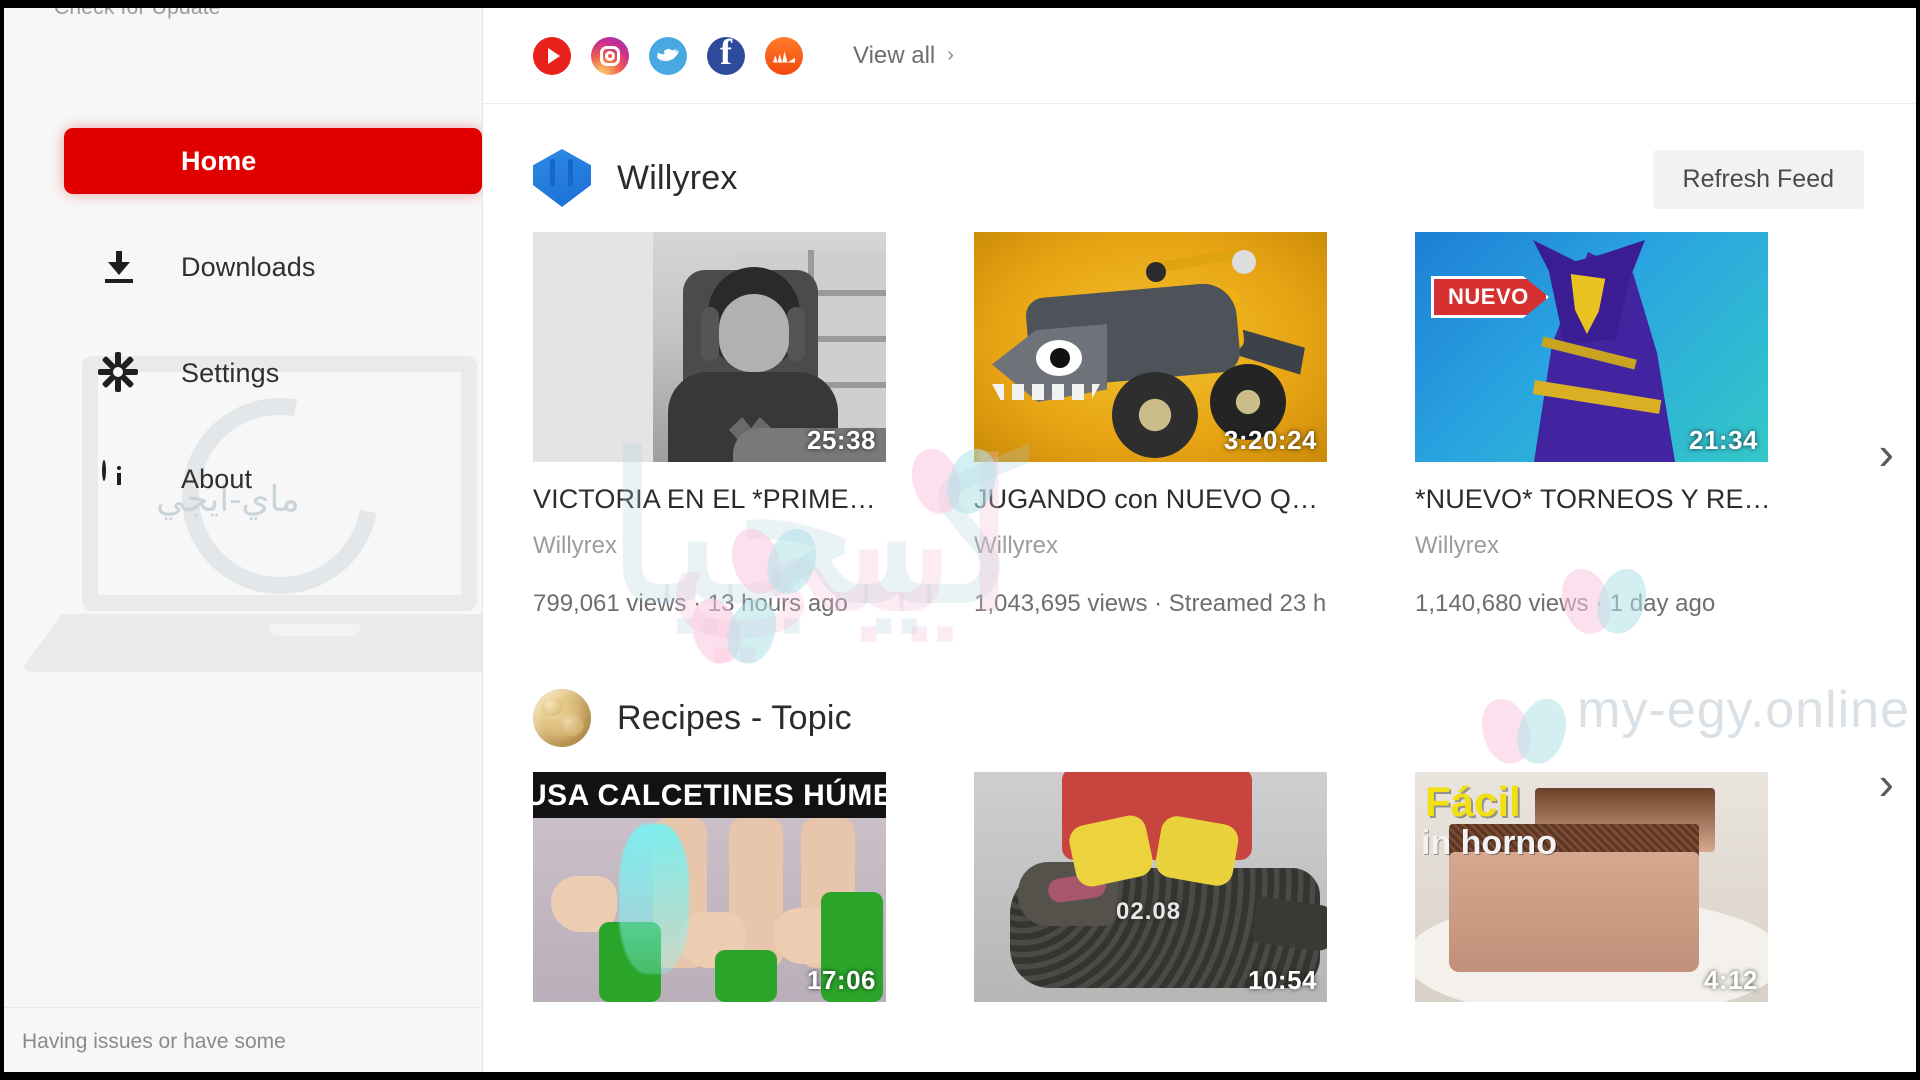 The height and width of the screenshot is (1080, 1920). What do you see at coordinates (677, 177) in the screenshot?
I see `section-channel-name: Willyrex` at bounding box center [677, 177].